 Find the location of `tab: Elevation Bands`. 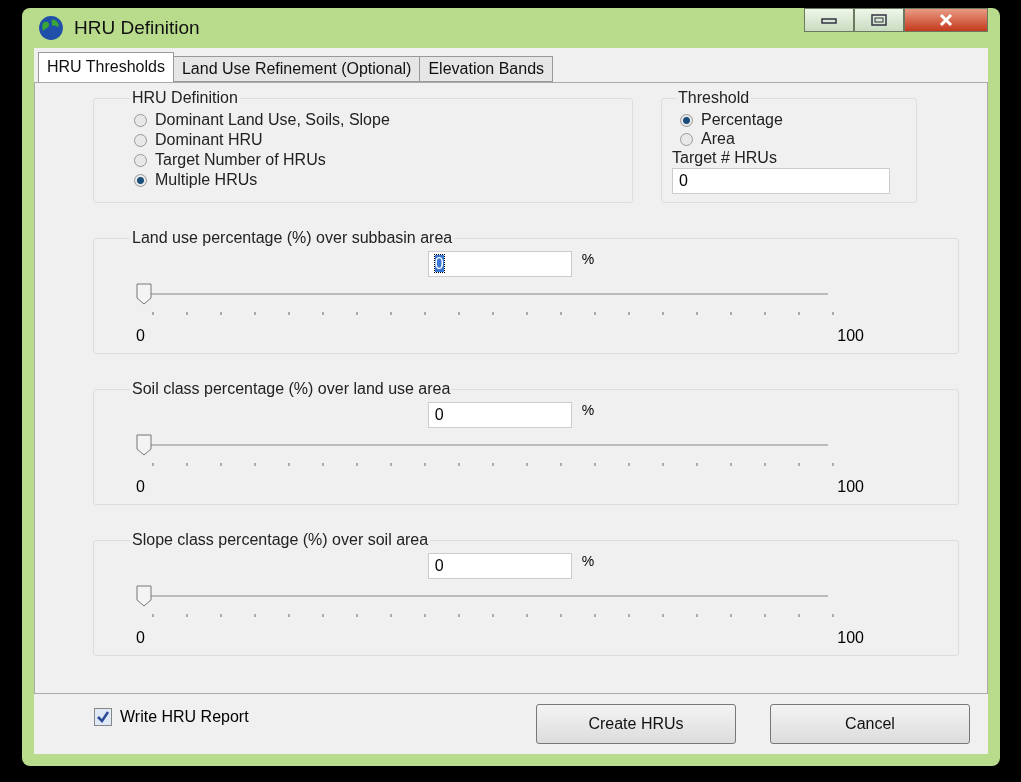

tab: Elevation Bands is located at coordinates (486, 69).